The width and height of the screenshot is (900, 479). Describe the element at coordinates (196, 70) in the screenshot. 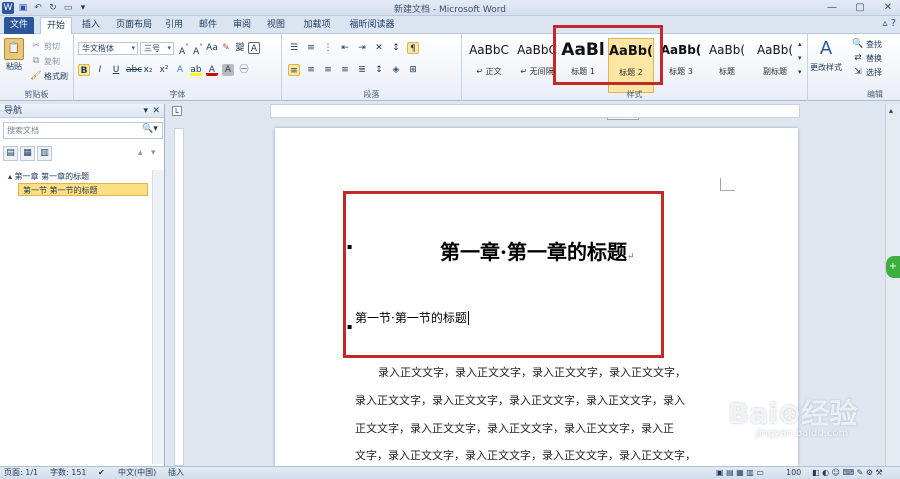

I see `highlight-icon: ab` at that location.